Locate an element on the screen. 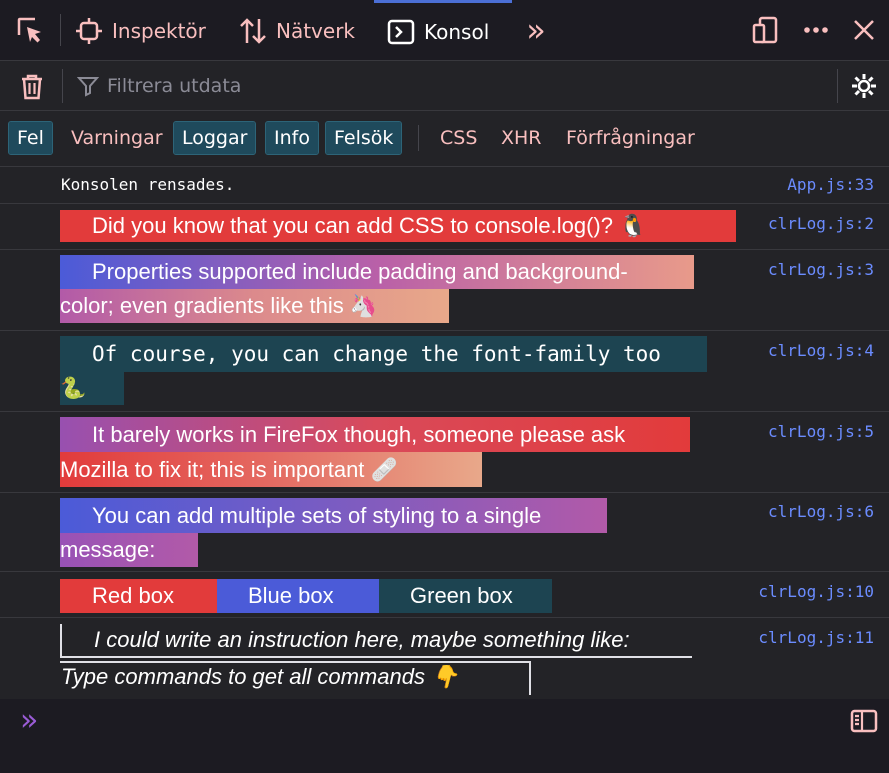 The width and height of the screenshot is (889, 773). tab-console: Konsol is located at coordinates (443, 30).